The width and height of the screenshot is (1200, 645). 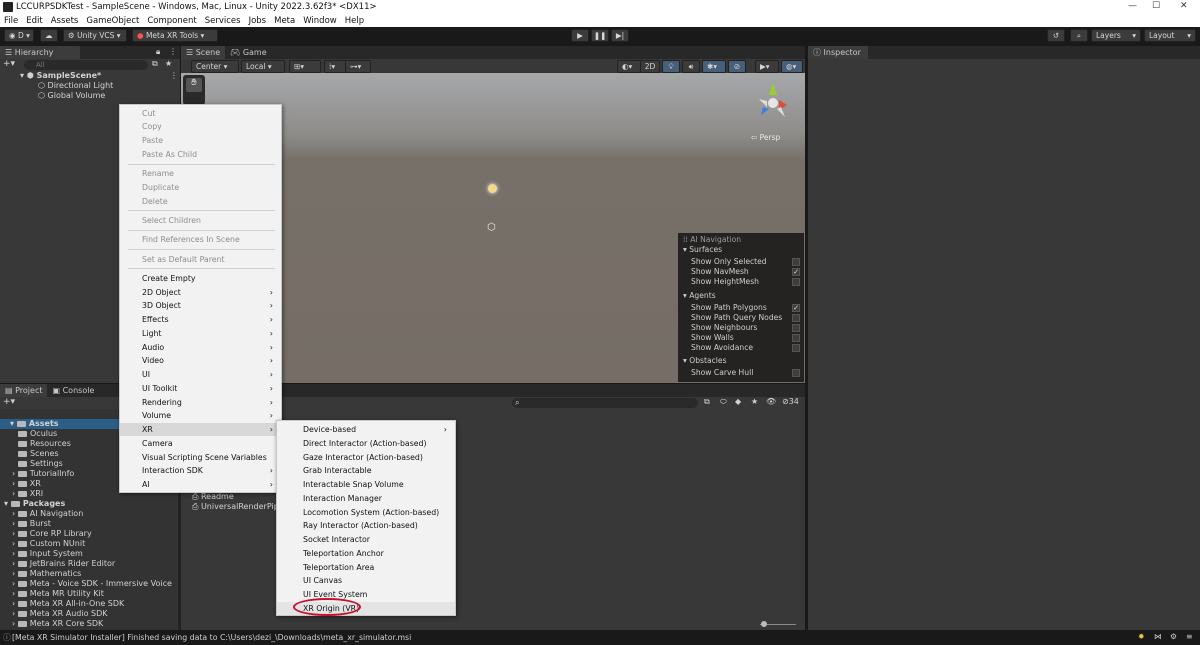 What do you see at coordinates (200, 429) in the screenshot?
I see `menu-item-xr: XR ›` at bounding box center [200, 429].